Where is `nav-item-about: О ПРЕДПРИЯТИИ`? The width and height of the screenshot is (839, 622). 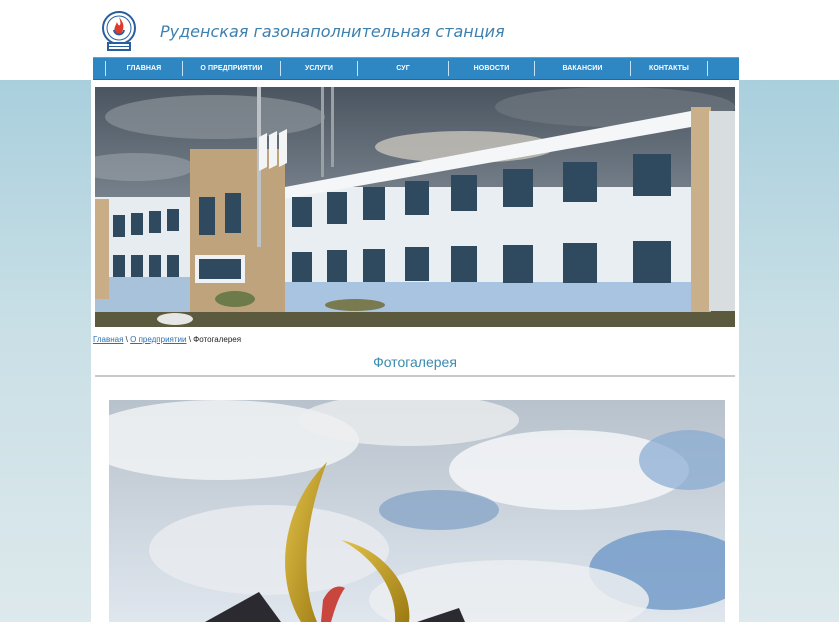 nav-item-about: О ПРЕДПРИЯТИИ is located at coordinates (231, 68).